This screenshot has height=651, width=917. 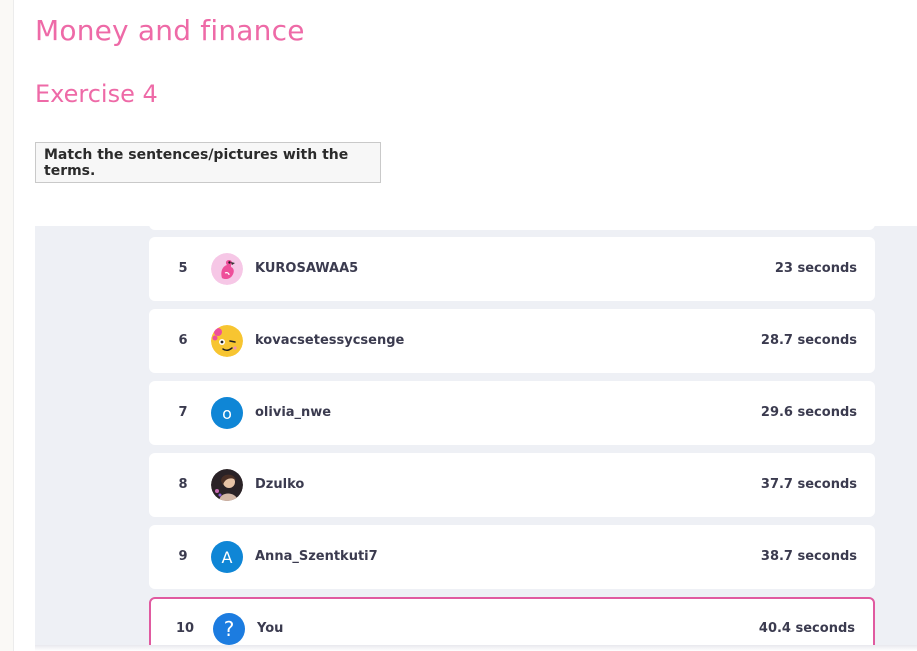 I want to click on player-name: KUROSAWAA5, so click(x=307, y=268).